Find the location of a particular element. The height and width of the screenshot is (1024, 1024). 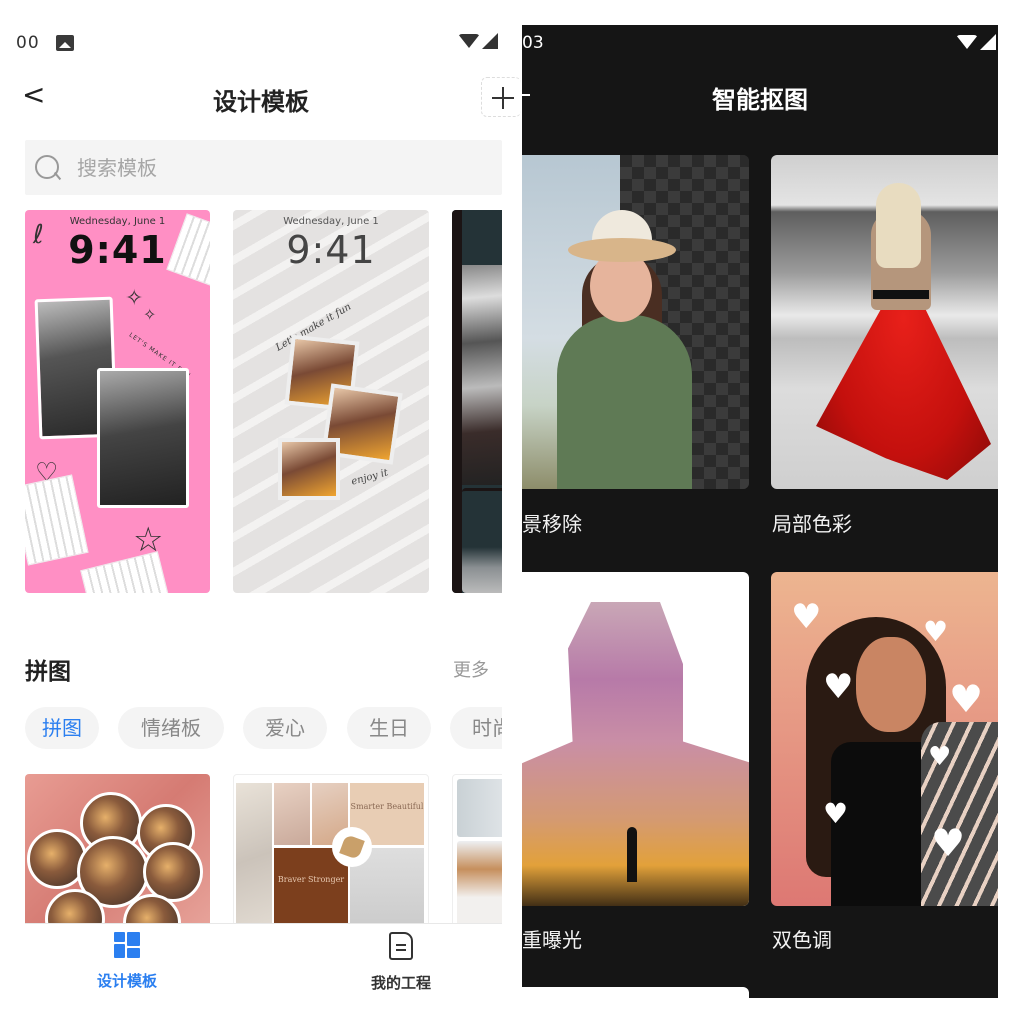

feature-label: 景移除 is located at coordinates (552, 522).